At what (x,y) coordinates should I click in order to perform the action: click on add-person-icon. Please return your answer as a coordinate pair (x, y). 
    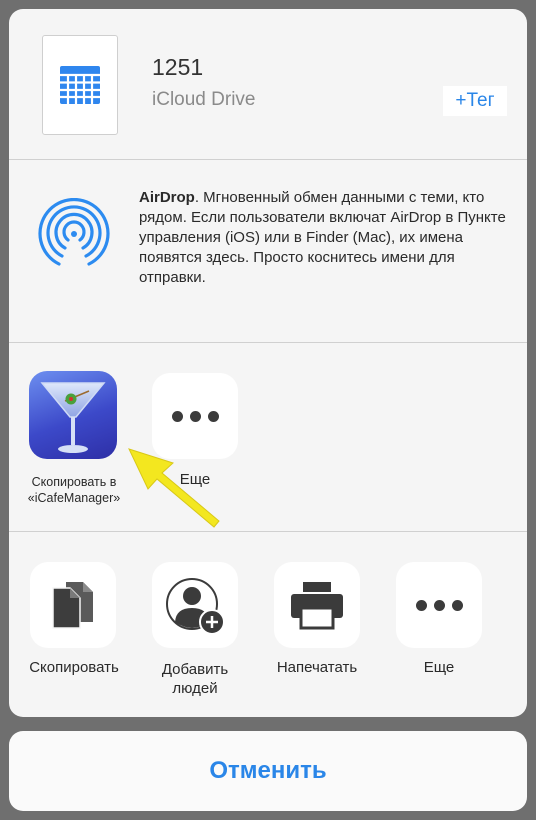
    Looking at the image, I should click on (195, 606).